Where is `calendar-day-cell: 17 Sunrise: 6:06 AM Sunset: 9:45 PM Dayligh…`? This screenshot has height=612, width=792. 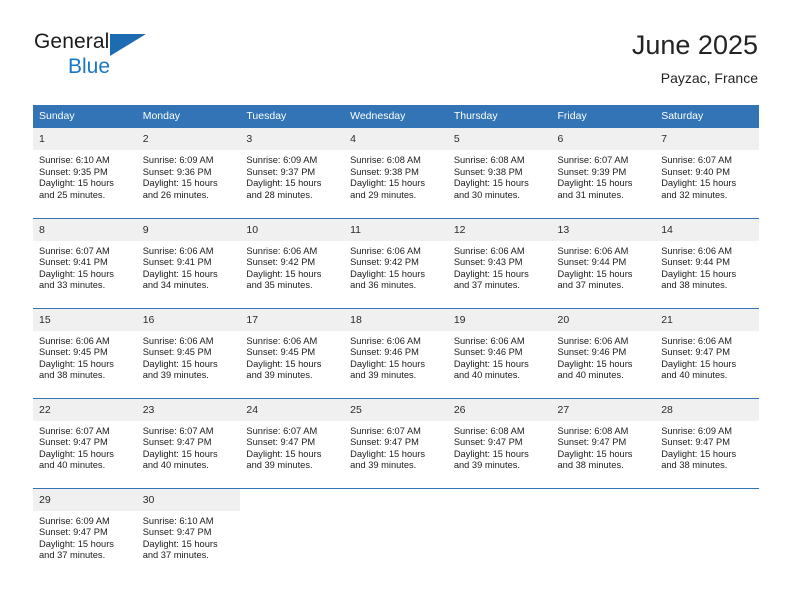
calendar-day-cell: 17 Sunrise: 6:06 AM Sunset: 9:45 PM Dayligh… is located at coordinates (292, 352).